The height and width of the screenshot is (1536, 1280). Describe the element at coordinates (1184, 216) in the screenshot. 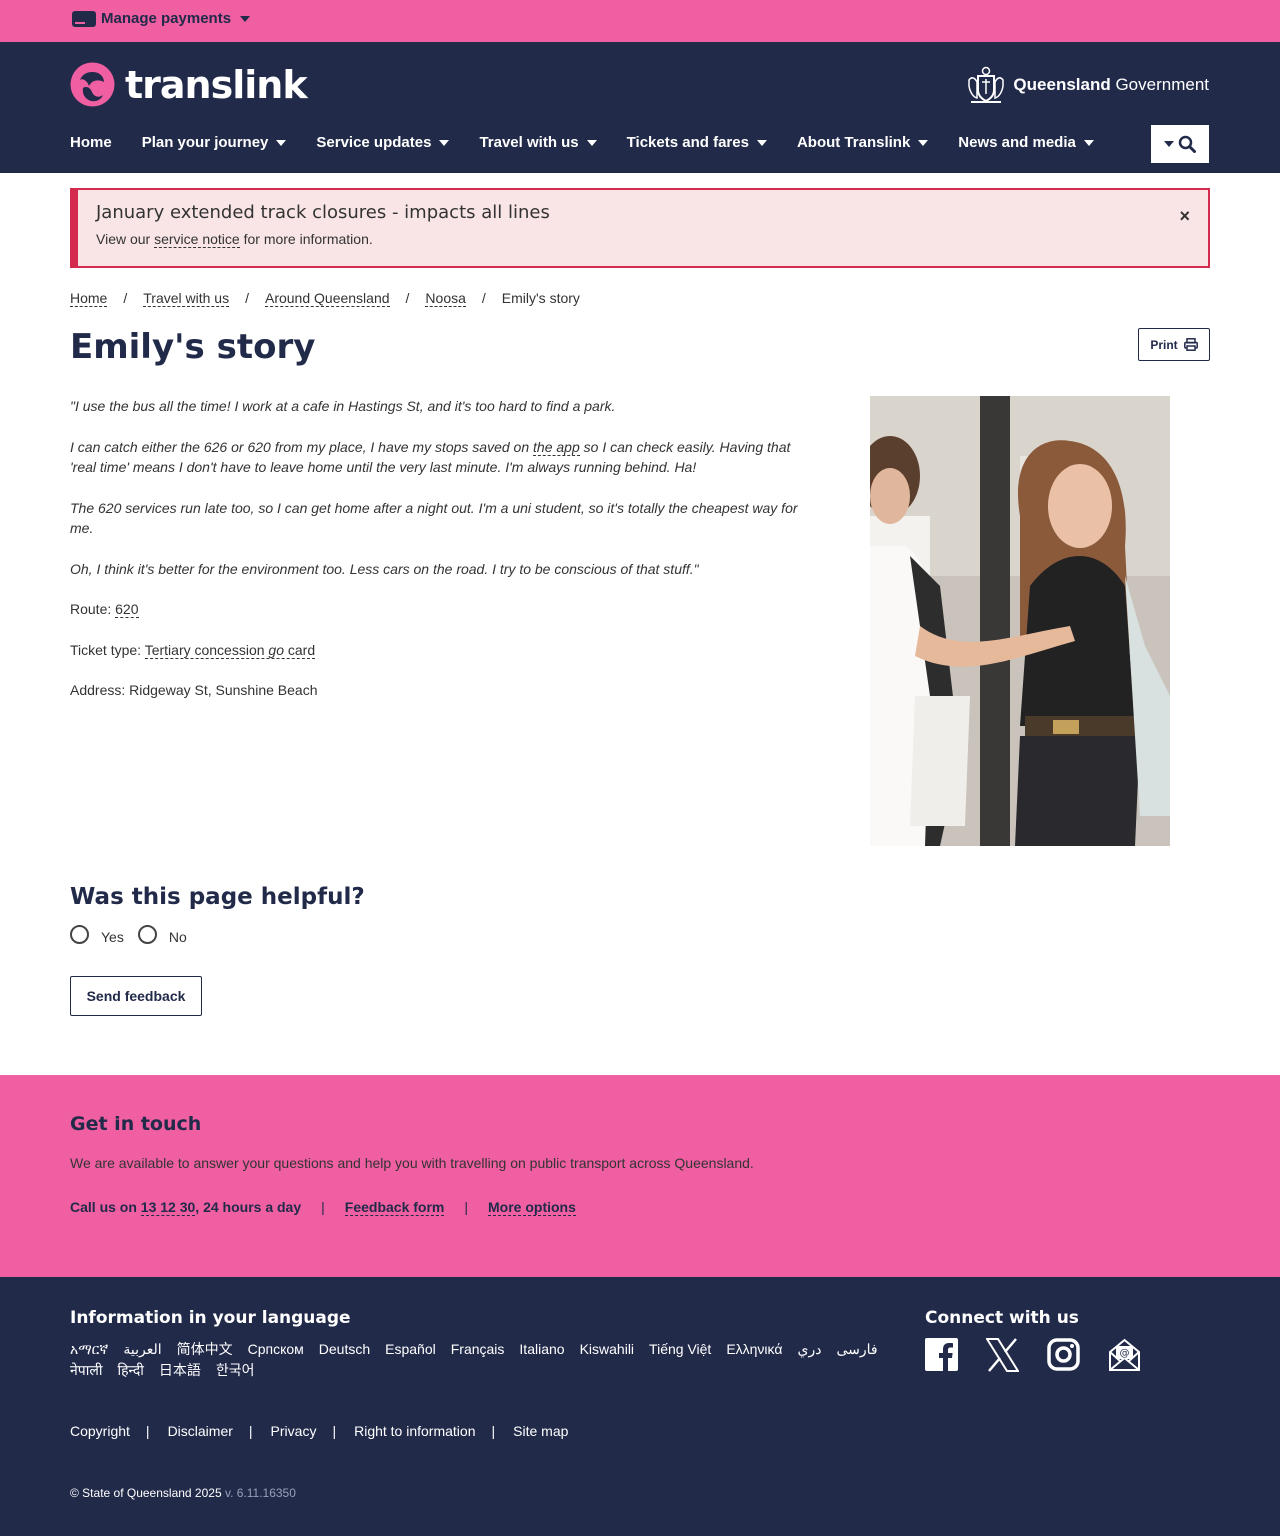

I see `close-icon: ×` at that location.